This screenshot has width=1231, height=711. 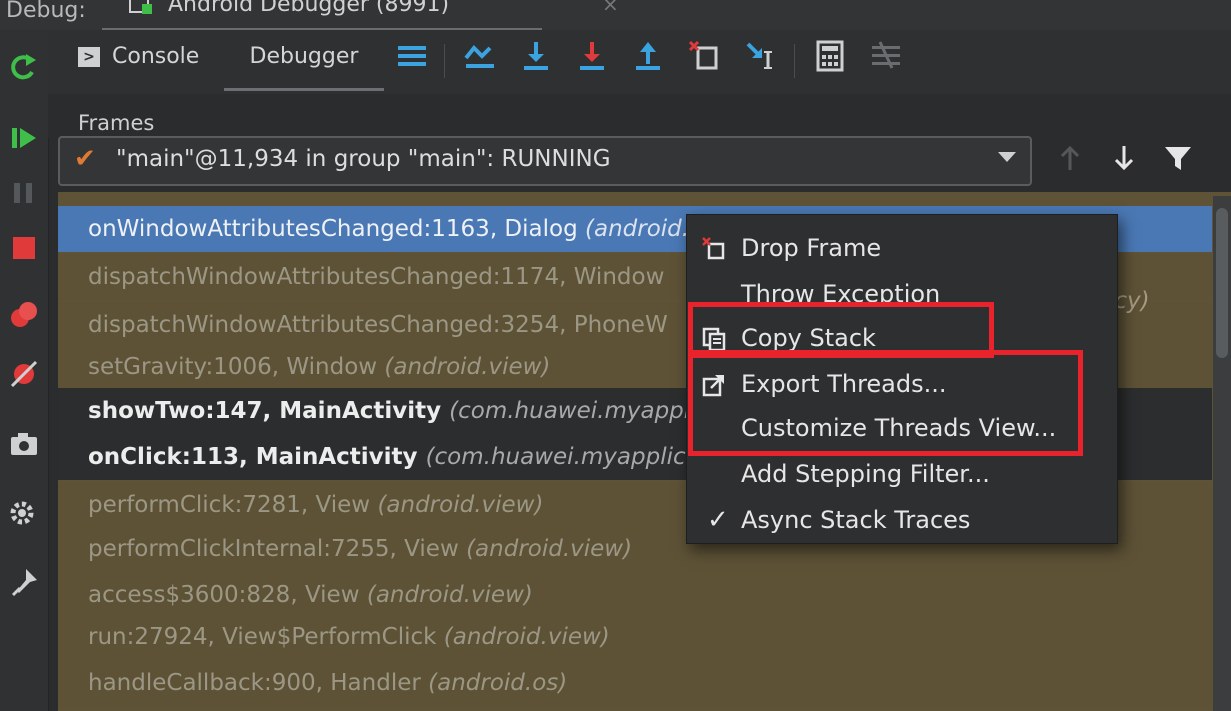 What do you see at coordinates (885, 403) in the screenshot?
I see `highlight-box-export-threads` at bounding box center [885, 403].